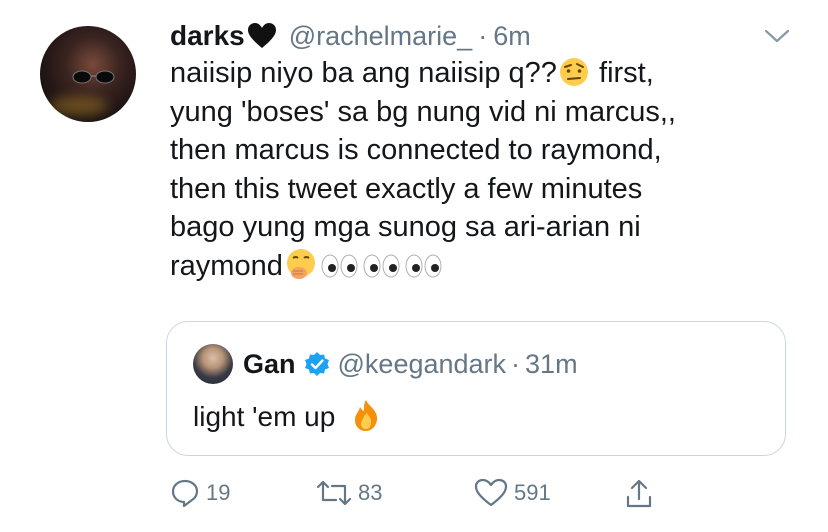 The height and width of the screenshot is (532, 828). I want to click on tweet-text-line-1: naiisip niyo ba ang naiisip q??, so click(363, 73).